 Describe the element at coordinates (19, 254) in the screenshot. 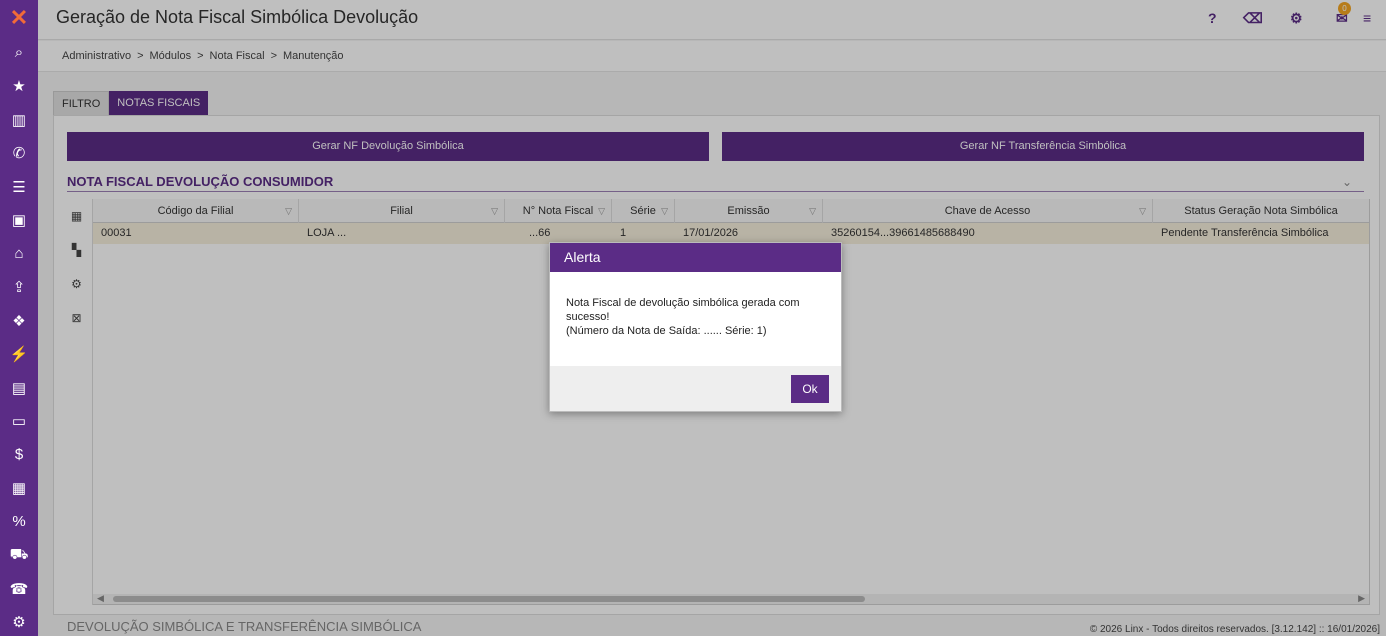

I see `basket-icon: ⌂` at that location.